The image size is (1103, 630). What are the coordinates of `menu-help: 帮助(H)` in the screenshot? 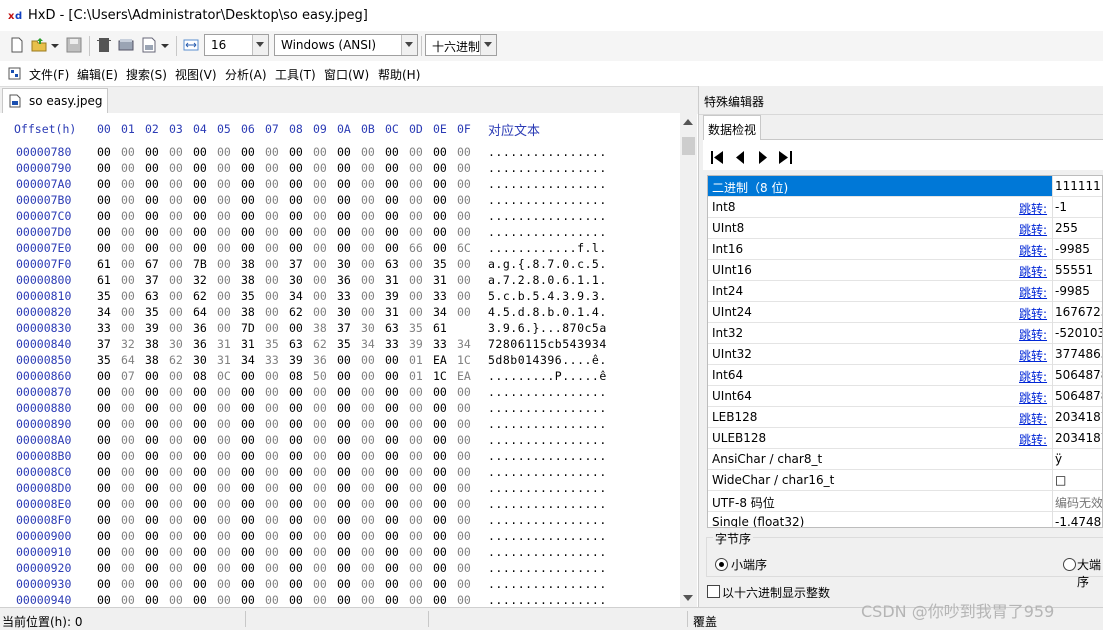 It's located at (399, 74).